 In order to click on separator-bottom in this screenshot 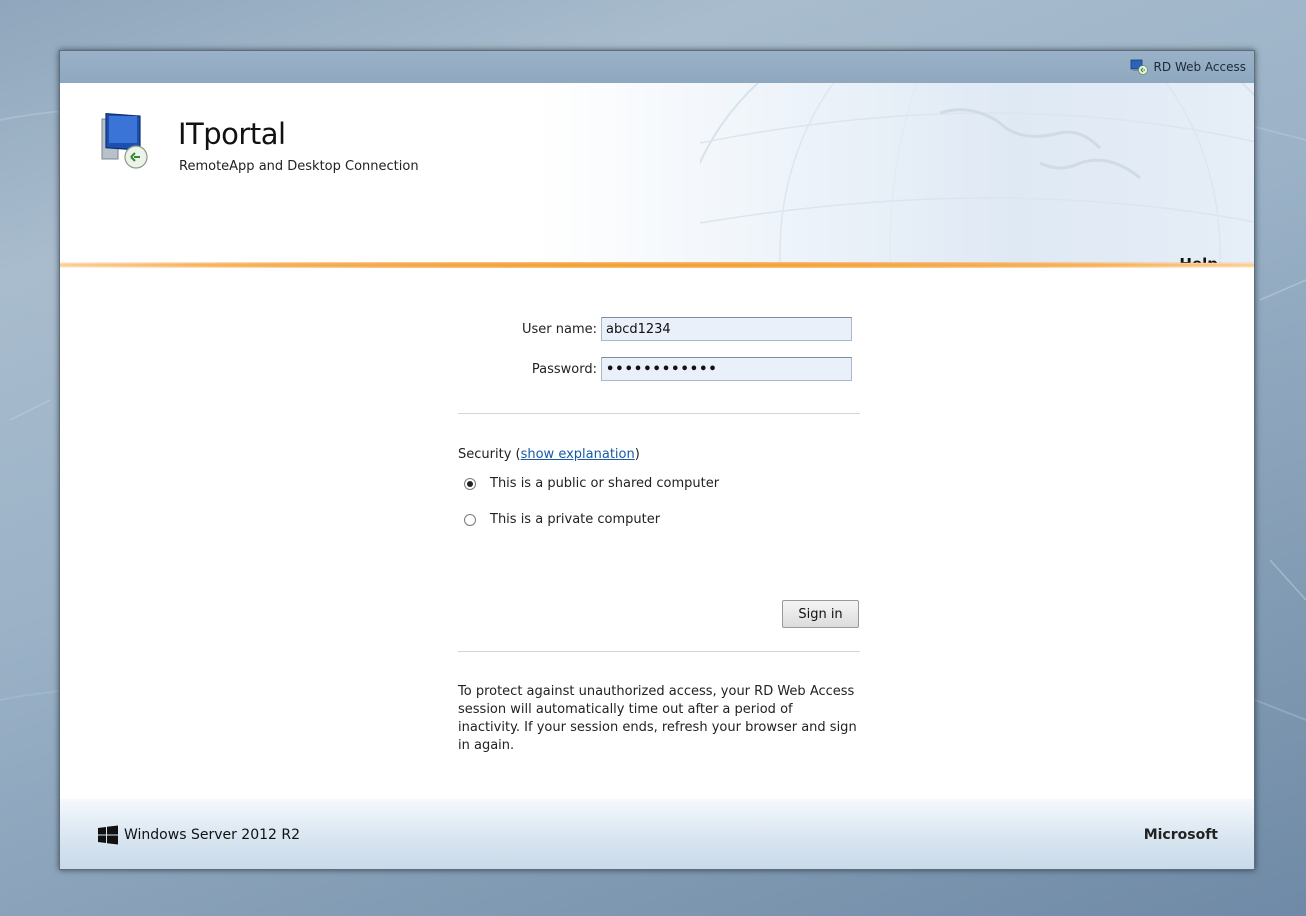, I will do `click(659, 651)`.